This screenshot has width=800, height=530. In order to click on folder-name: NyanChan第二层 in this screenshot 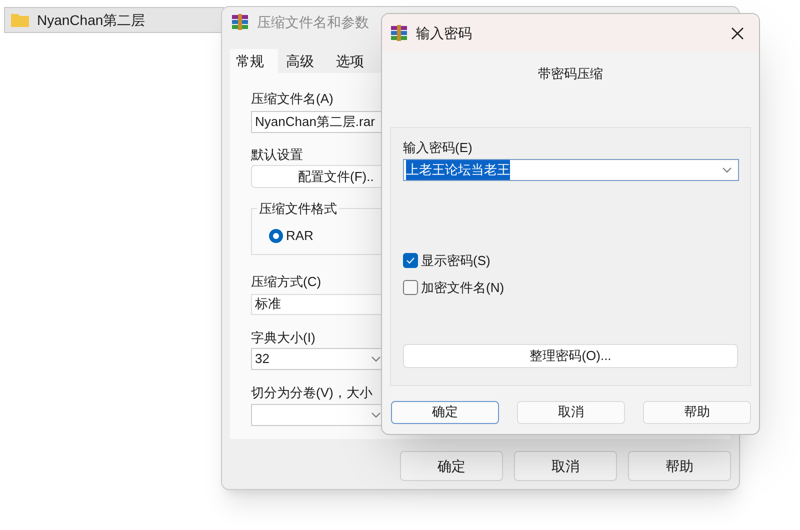, I will do `click(91, 20)`.